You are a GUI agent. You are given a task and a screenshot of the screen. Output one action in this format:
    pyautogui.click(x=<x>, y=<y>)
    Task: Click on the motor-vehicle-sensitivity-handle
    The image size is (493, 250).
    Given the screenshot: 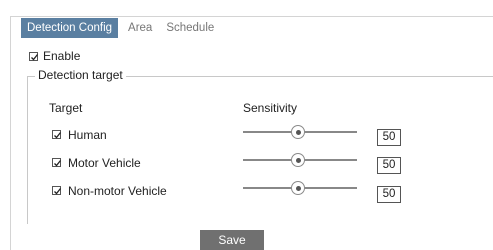 What is the action you would take?
    pyautogui.click(x=298, y=160)
    